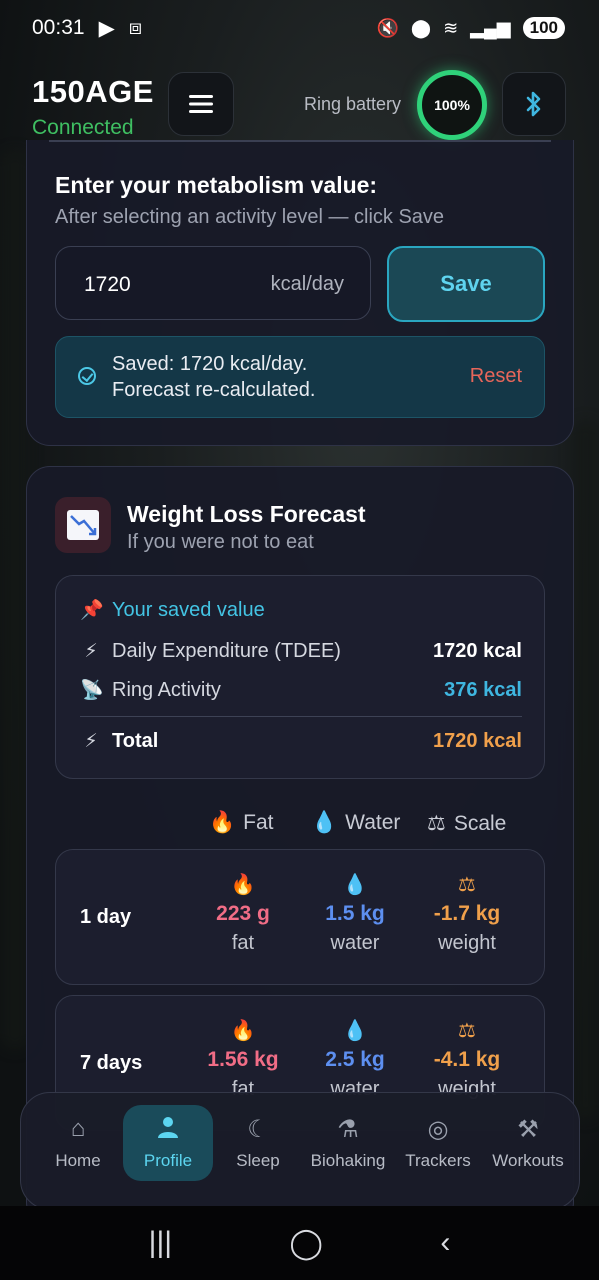 This screenshot has width=599, height=1280. Describe the element at coordinates (467, 943) in the screenshot. I see `weight-caption: weight` at that location.